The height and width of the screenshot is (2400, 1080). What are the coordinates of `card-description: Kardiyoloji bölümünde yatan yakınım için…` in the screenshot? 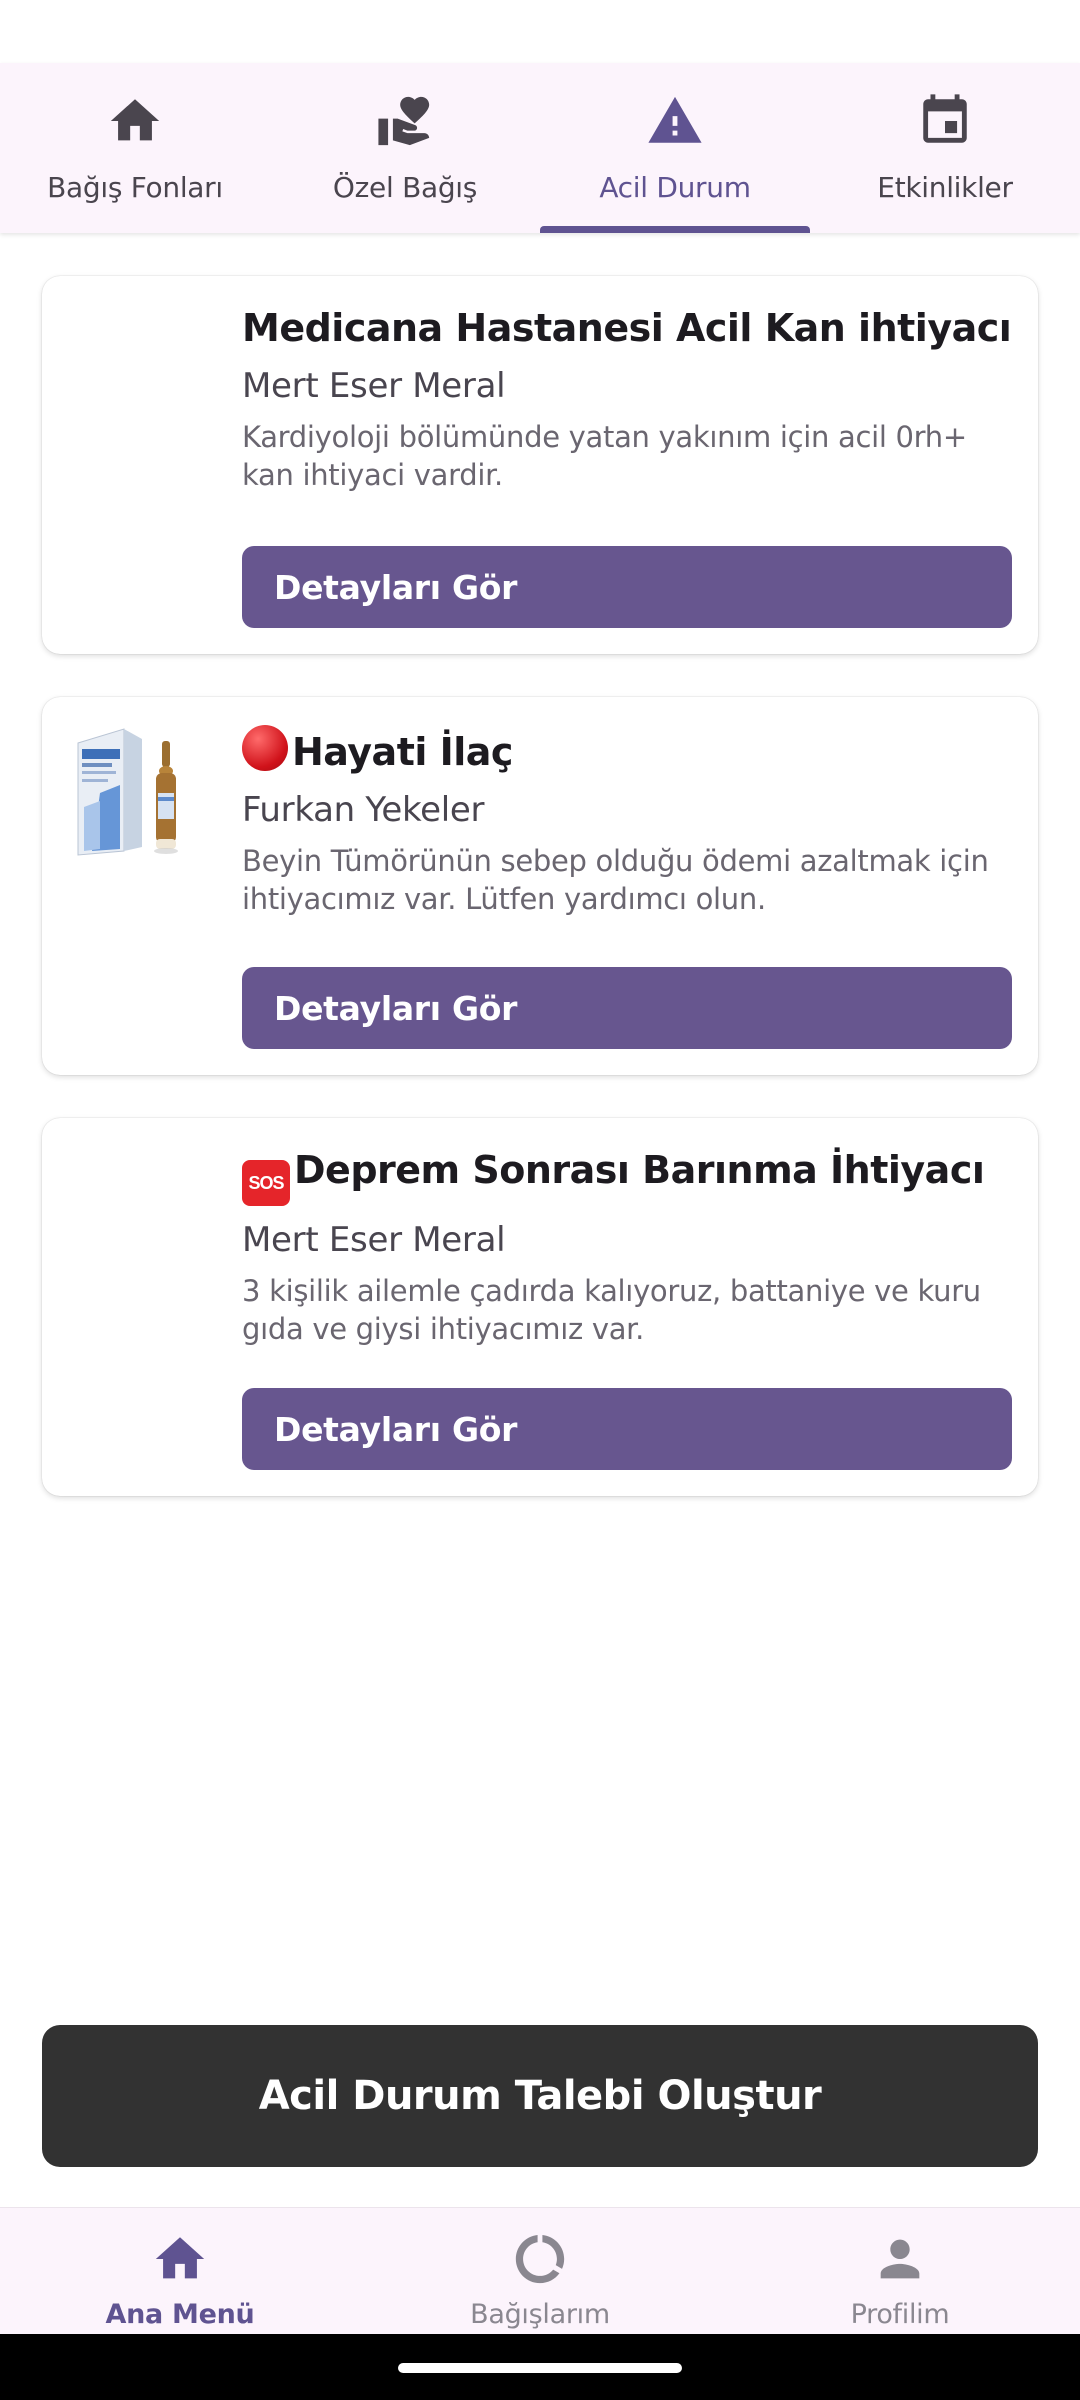 It's located at (604, 456).